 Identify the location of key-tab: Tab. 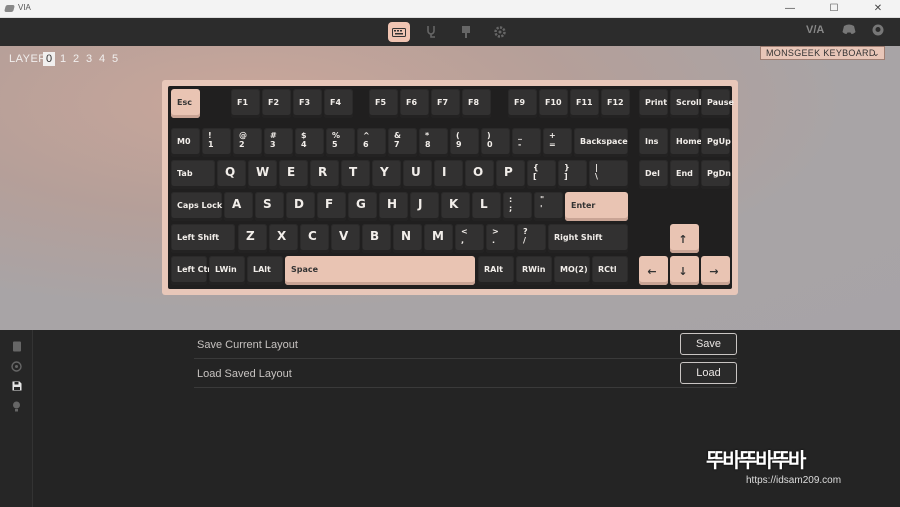
(193, 174).